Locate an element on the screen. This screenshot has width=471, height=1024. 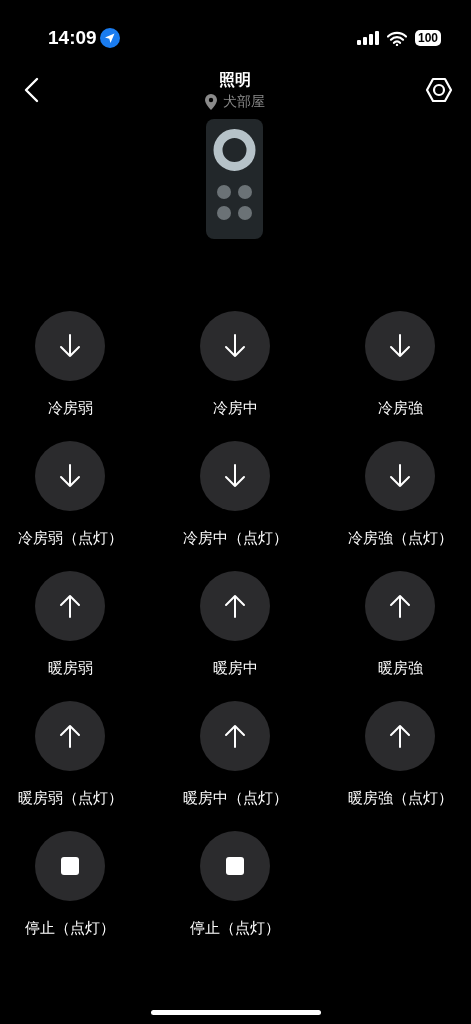
device-title: 照明 is located at coordinates (234, 80).